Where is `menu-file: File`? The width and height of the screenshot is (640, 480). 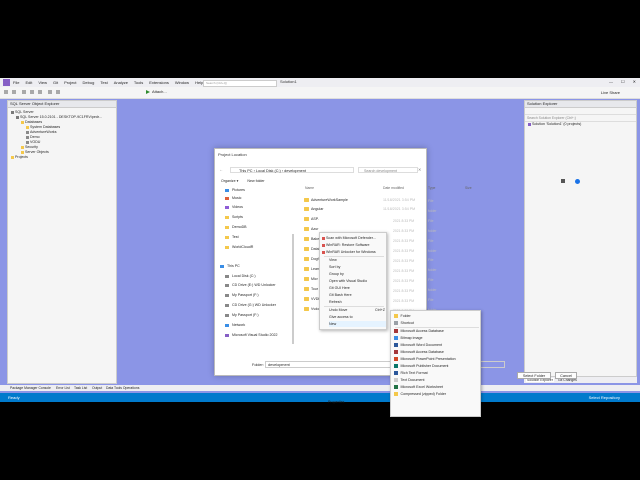 menu-file: File is located at coordinates (16, 82).